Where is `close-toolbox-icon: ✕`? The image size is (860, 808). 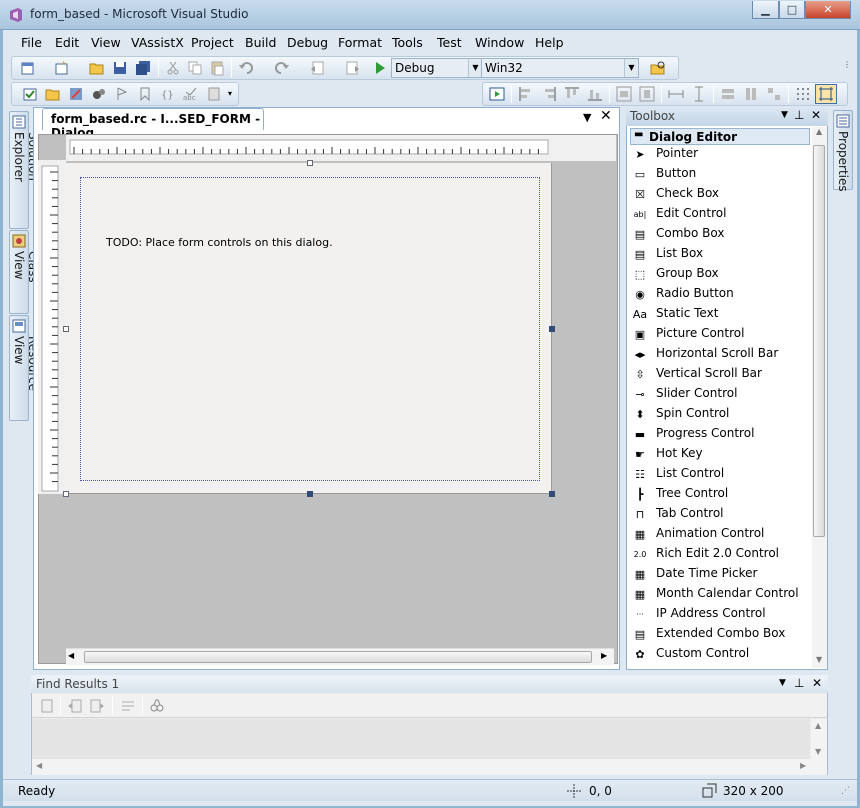 close-toolbox-icon: ✕ is located at coordinates (816, 115).